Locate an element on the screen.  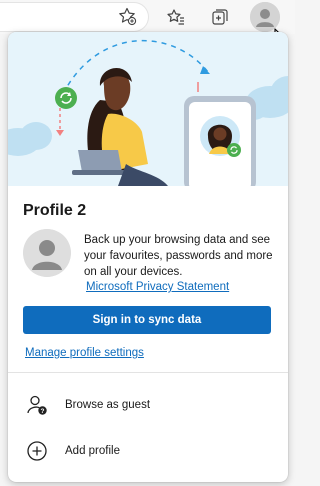
add-favourite-button is located at coordinates (127, 16).